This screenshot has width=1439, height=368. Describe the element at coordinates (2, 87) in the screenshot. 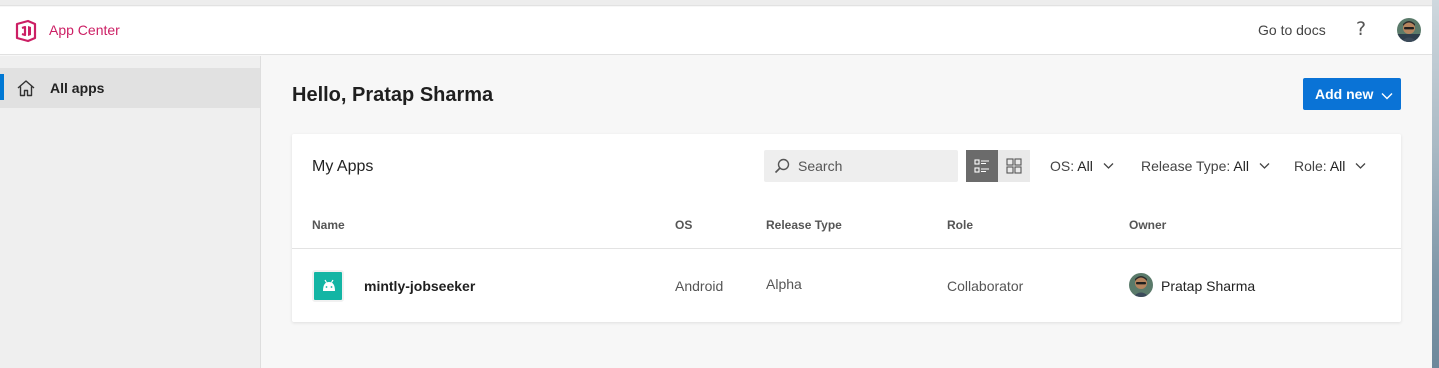

I see `selected-indicator` at that location.